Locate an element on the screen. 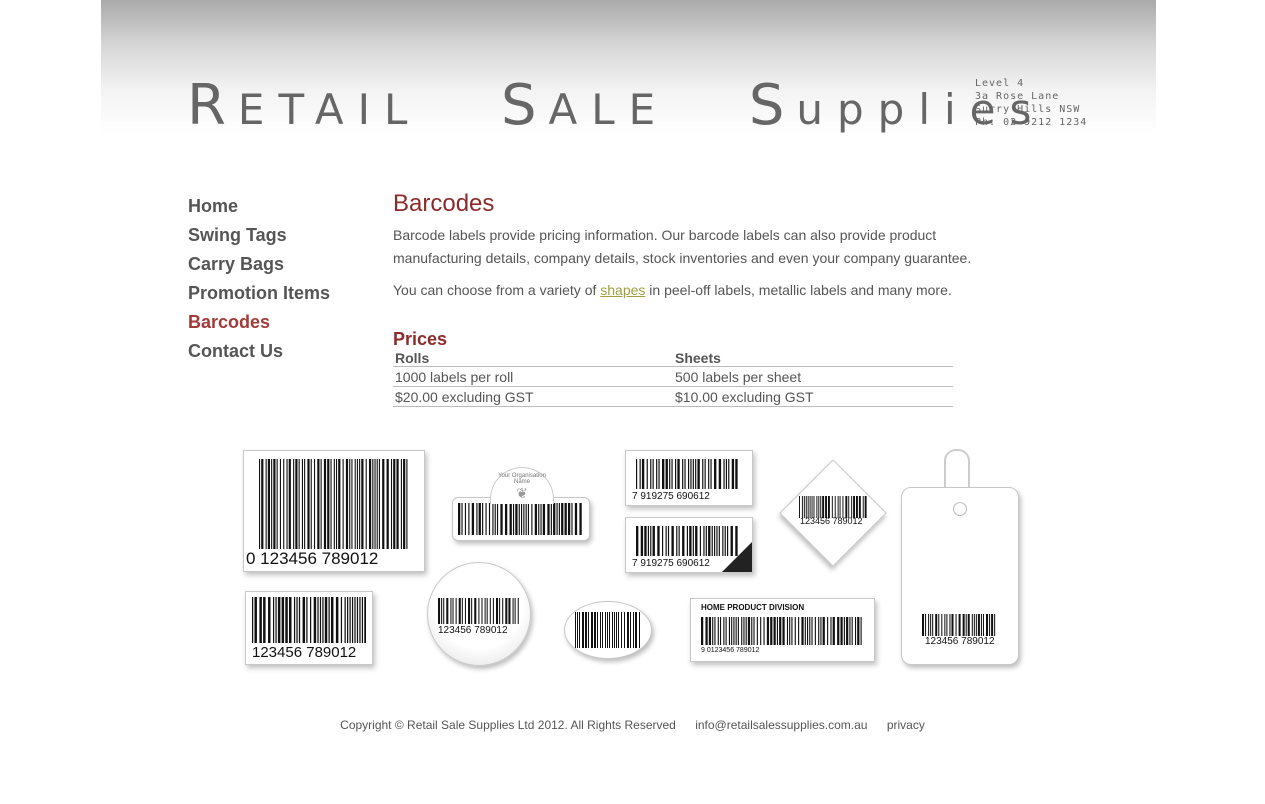 The image size is (1265, 804). org-logo-arch: Your Organisation Name ❦ is located at coordinates (522, 485).